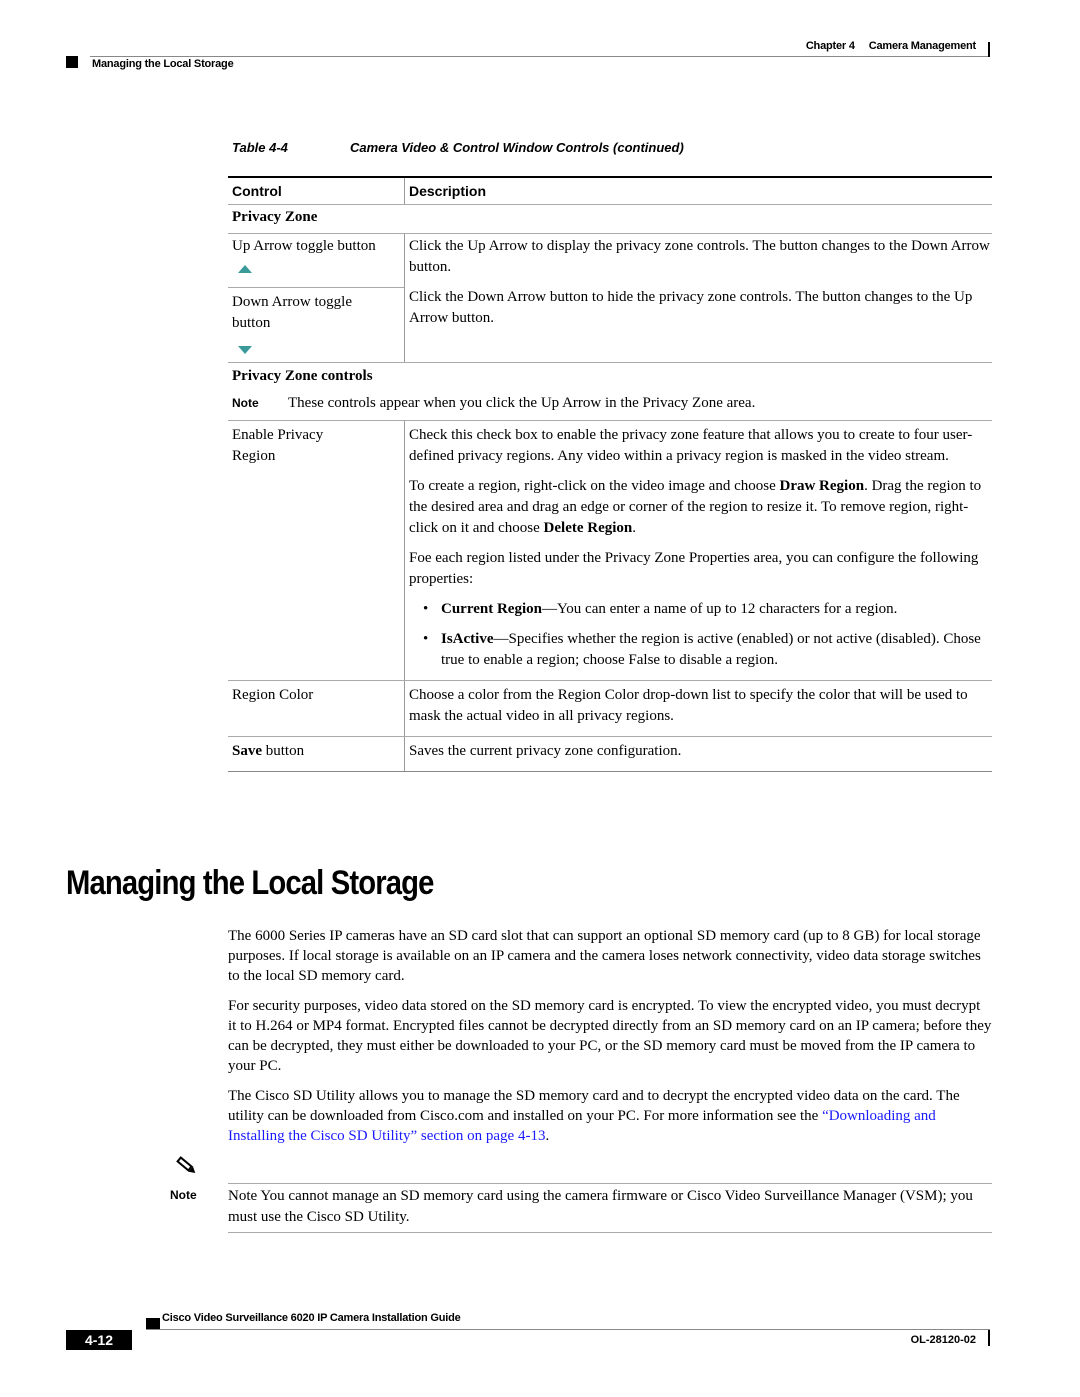 The width and height of the screenshot is (1080, 1397). What do you see at coordinates (275, 217) in the screenshot?
I see `section-privacy-zone: Privacy Zone` at bounding box center [275, 217].